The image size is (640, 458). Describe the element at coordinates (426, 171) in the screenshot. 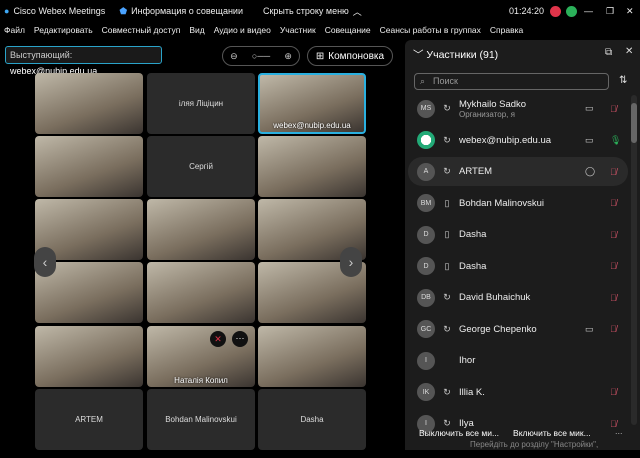

I see `avatar: A` at that location.